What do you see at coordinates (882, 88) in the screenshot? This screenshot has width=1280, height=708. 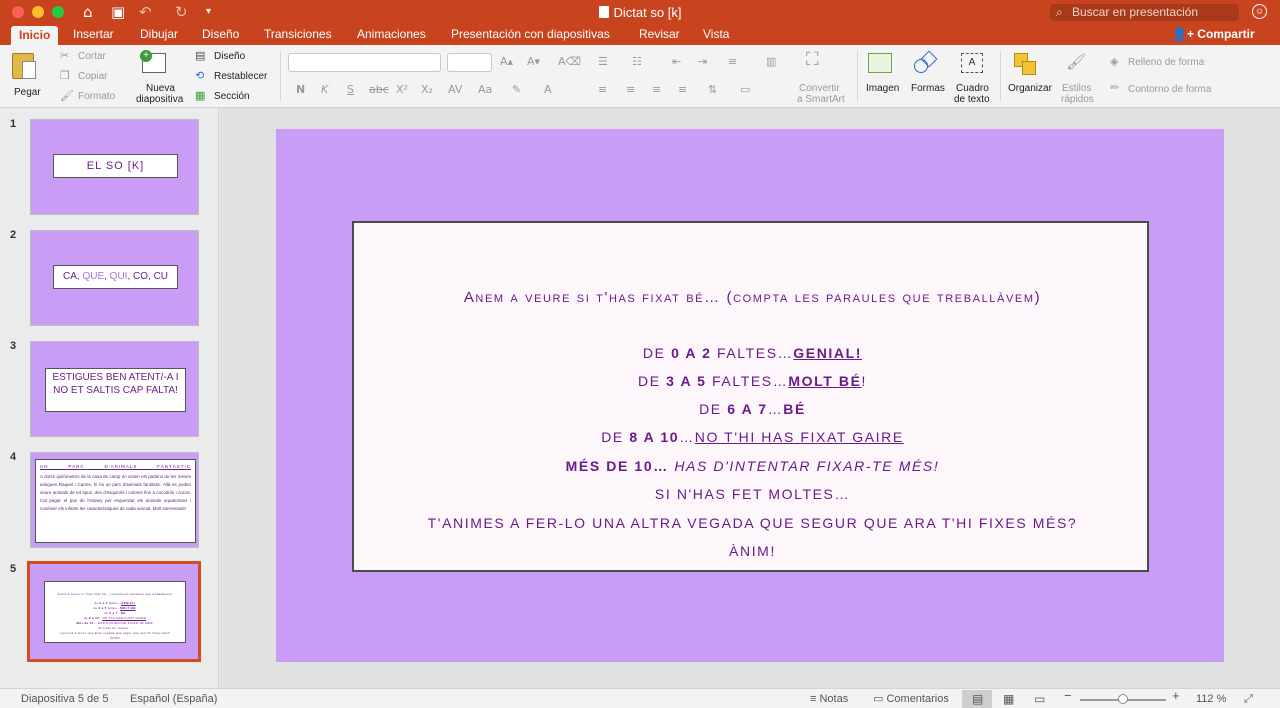 I see `picture-button: Imagen` at bounding box center [882, 88].